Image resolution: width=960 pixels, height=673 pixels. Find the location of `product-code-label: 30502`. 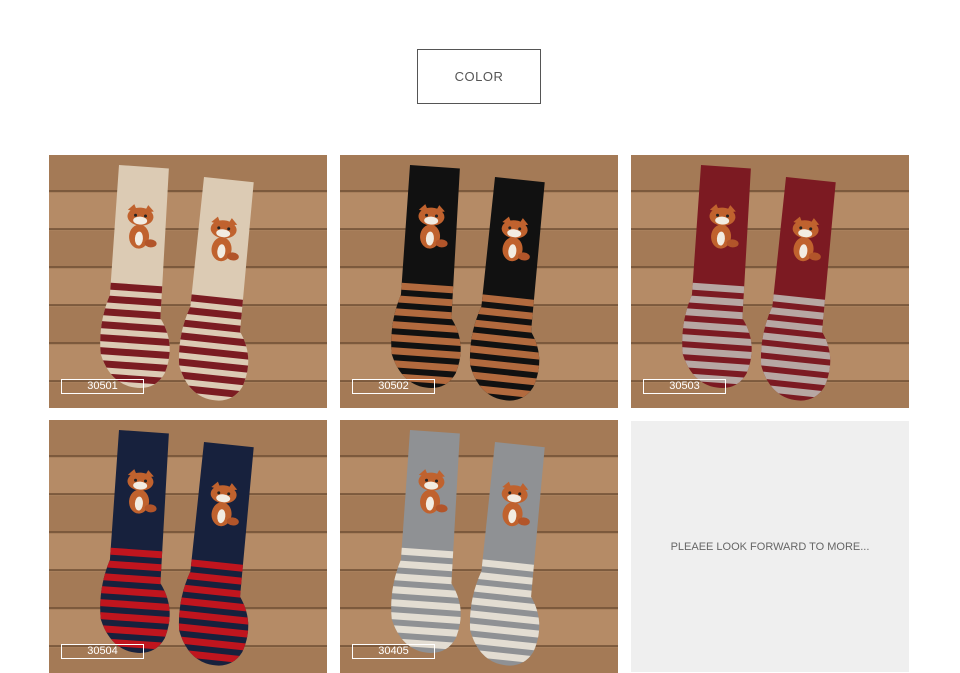

product-code-label: 30502 is located at coordinates (393, 386).